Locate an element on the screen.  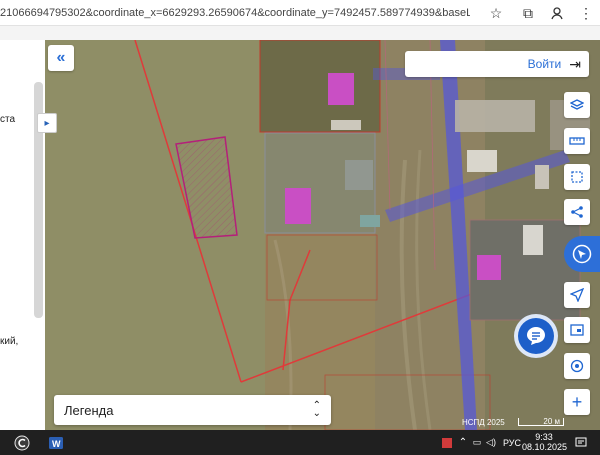
chat-button is located at coordinates (536, 336).